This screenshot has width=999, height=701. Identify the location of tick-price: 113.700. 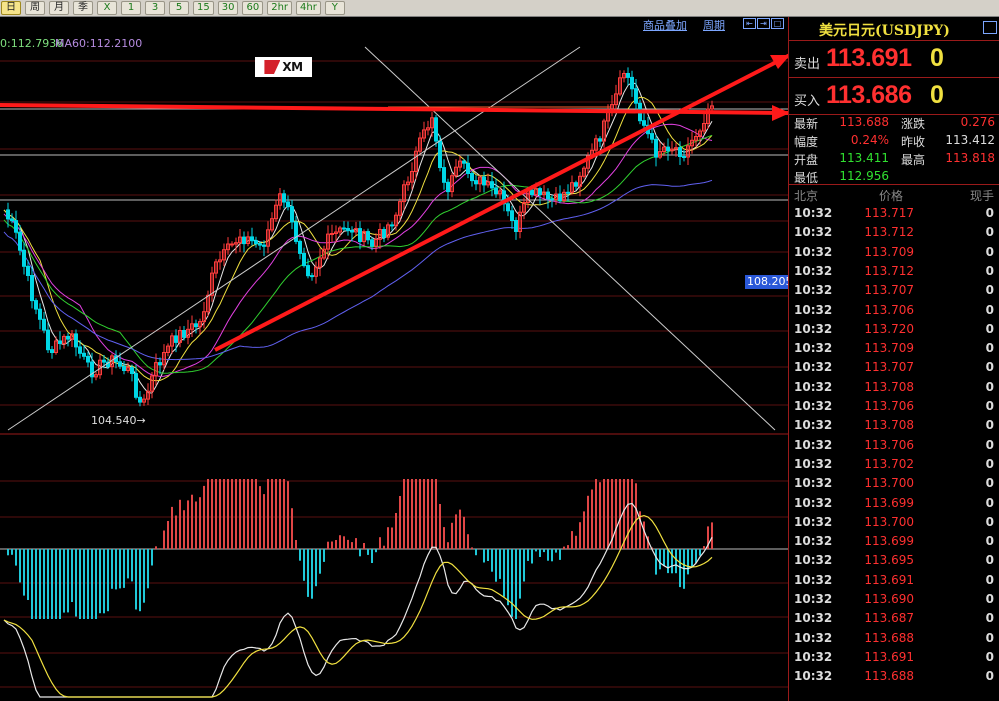
(889, 483).